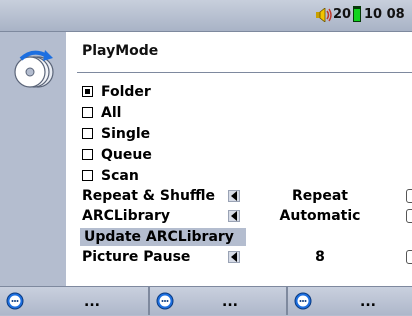 This screenshot has width=412, height=316. I want to click on playmode-icon, so click(34, 69).